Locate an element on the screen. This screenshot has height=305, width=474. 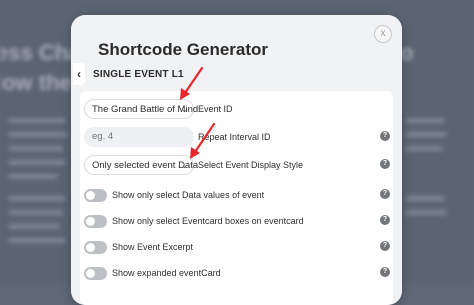
annotation-arrows is located at coordinates (198, 112).